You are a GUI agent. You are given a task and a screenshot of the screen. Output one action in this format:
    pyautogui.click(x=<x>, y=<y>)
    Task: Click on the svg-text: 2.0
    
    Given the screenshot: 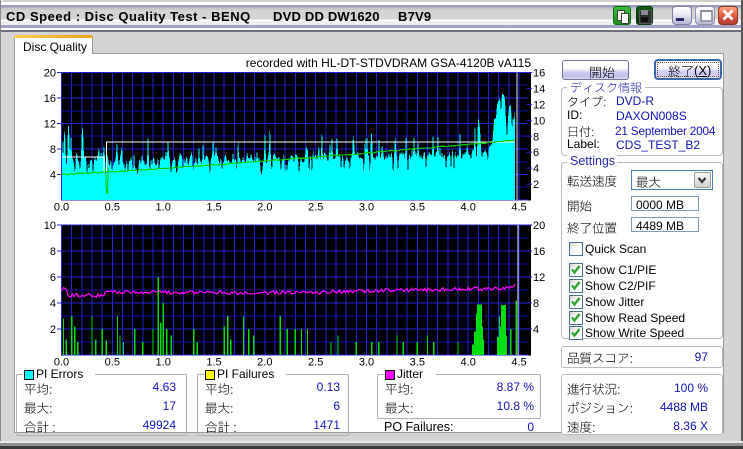 What is the action you would take?
    pyautogui.click(x=264, y=208)
    